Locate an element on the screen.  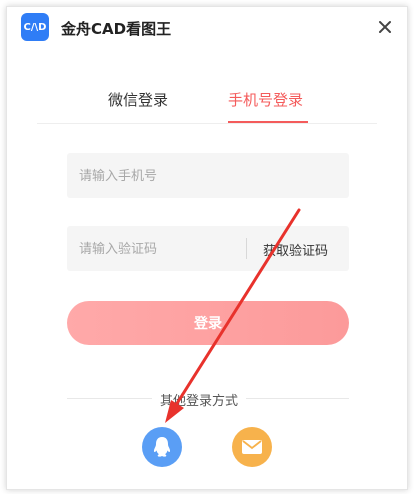
phone-field is located at coordinates (209, 176).